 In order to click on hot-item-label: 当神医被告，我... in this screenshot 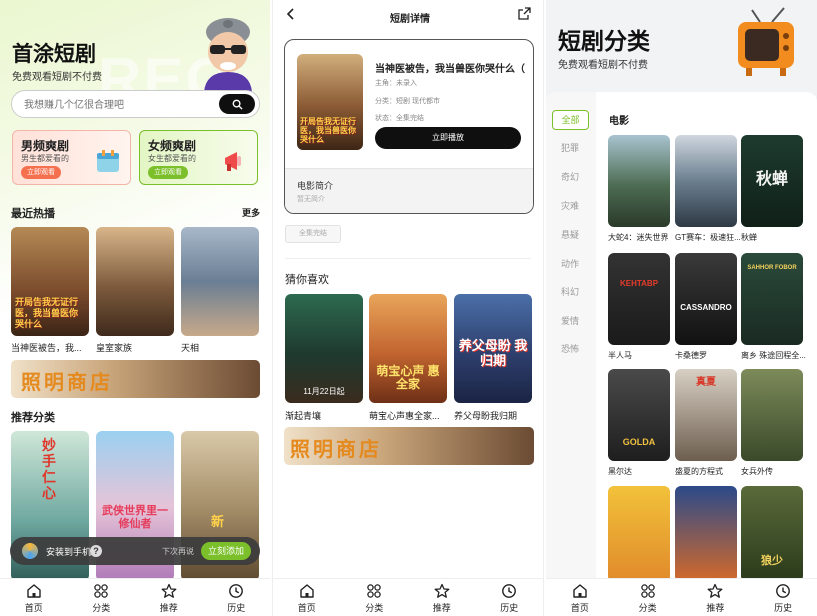, I will do `click(46, 348)`.